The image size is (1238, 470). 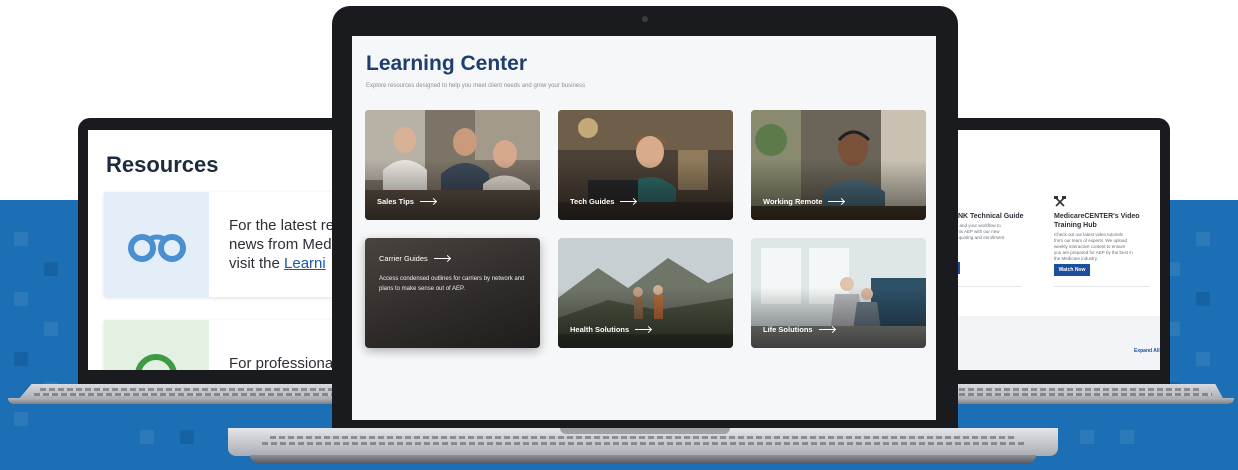 I want to click on resources-title: Resources, so click(x=162, y=164).